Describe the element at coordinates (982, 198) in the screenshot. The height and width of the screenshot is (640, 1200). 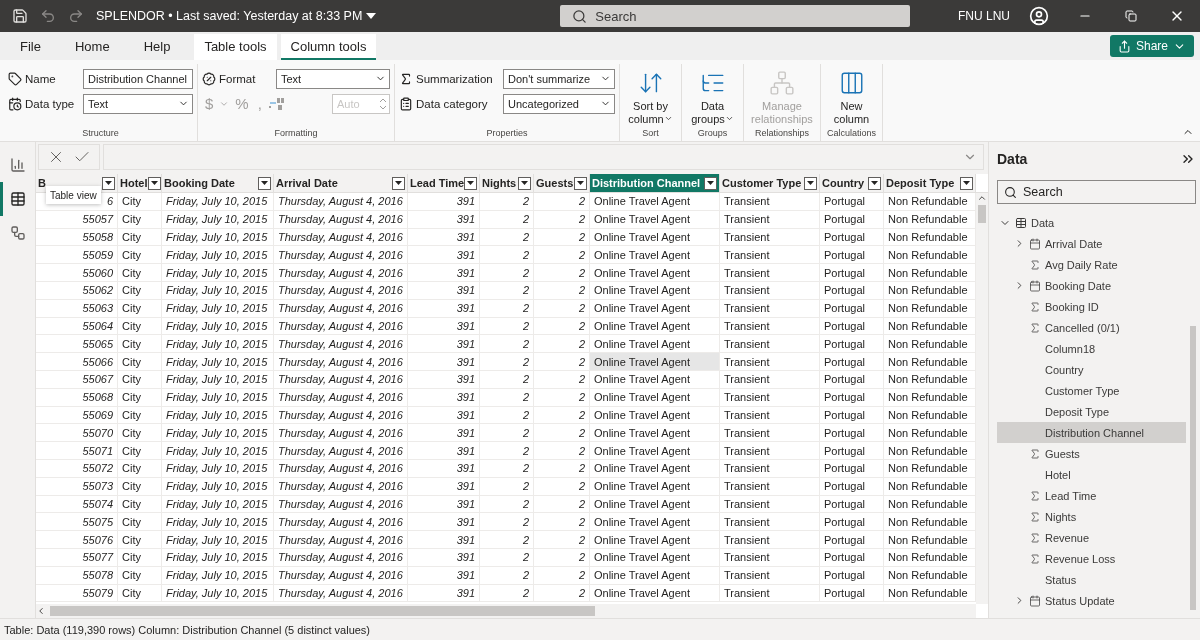
I see `scroll-up-icon` at that location.